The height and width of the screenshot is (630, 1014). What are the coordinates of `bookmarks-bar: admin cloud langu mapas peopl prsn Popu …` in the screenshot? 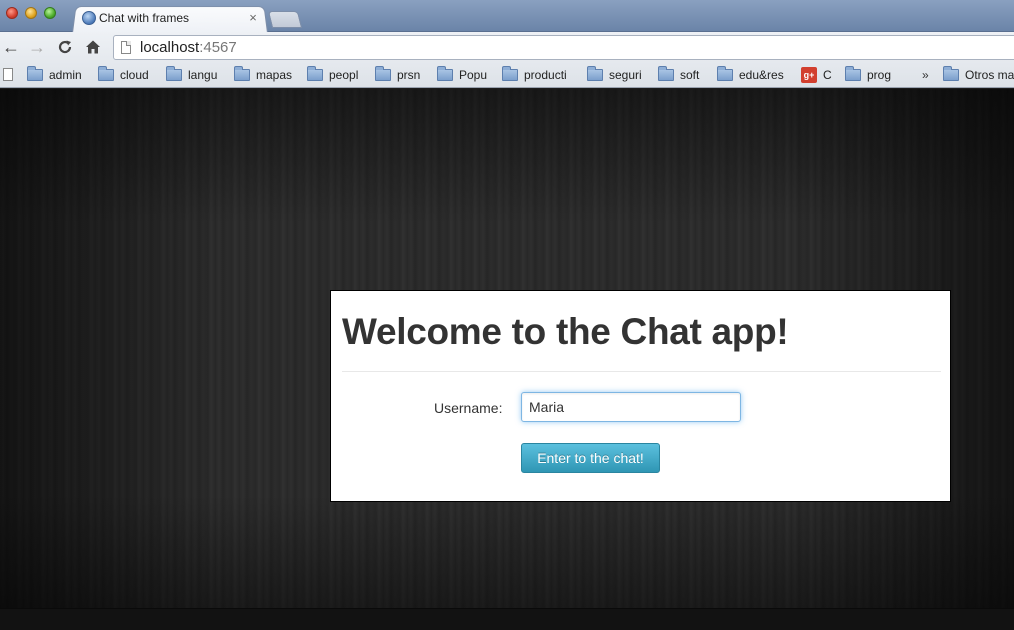 It's located at (507, 75).